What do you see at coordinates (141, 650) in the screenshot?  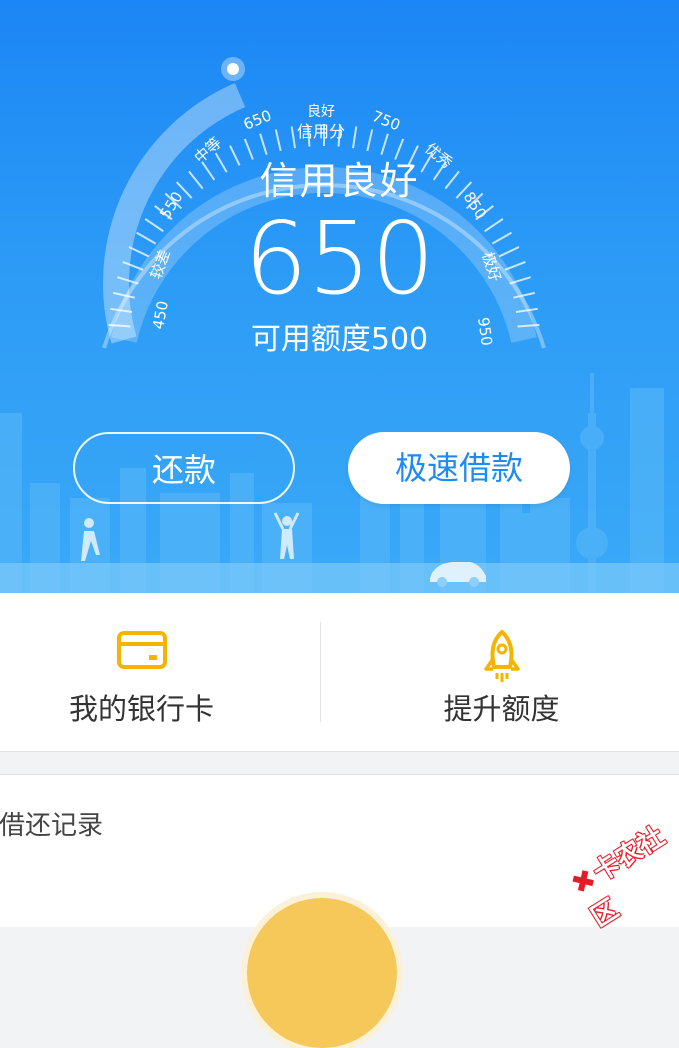 I see `card-icon` at bounding box center [141, 650].